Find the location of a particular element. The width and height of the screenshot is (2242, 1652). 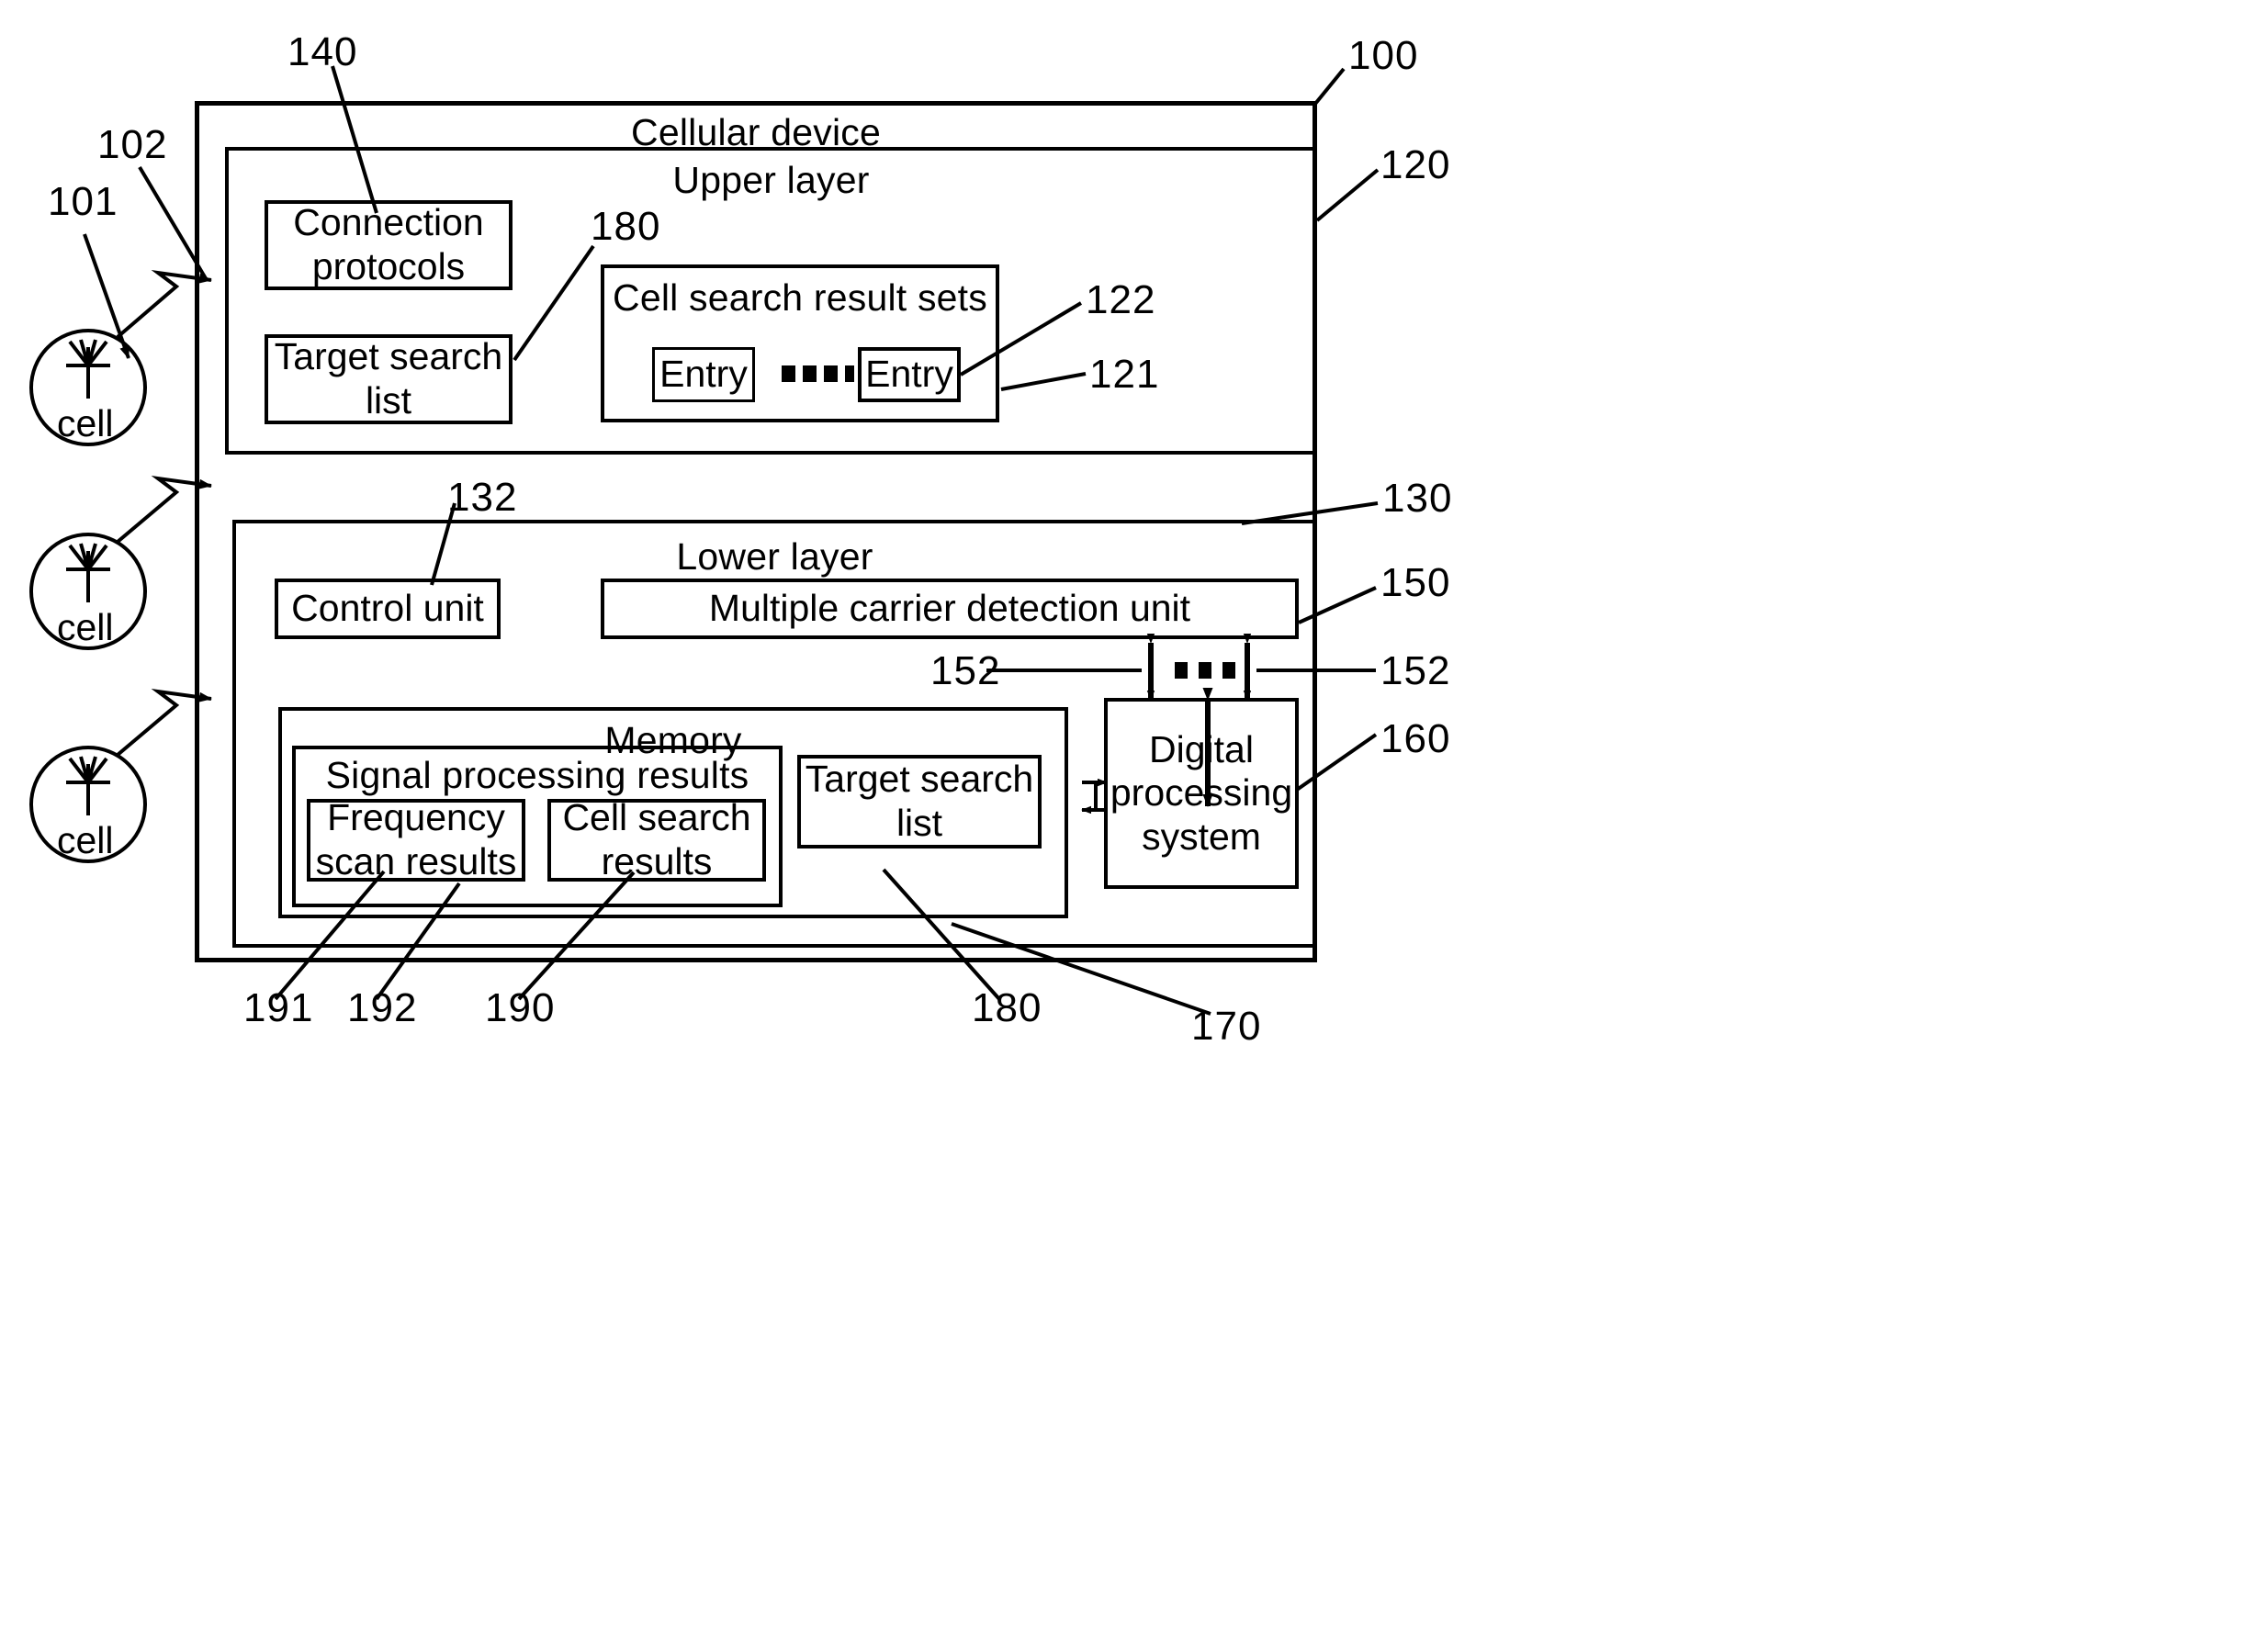

frequency-scan-results-label: Frequency scan results is located at coordinates (416, 839).